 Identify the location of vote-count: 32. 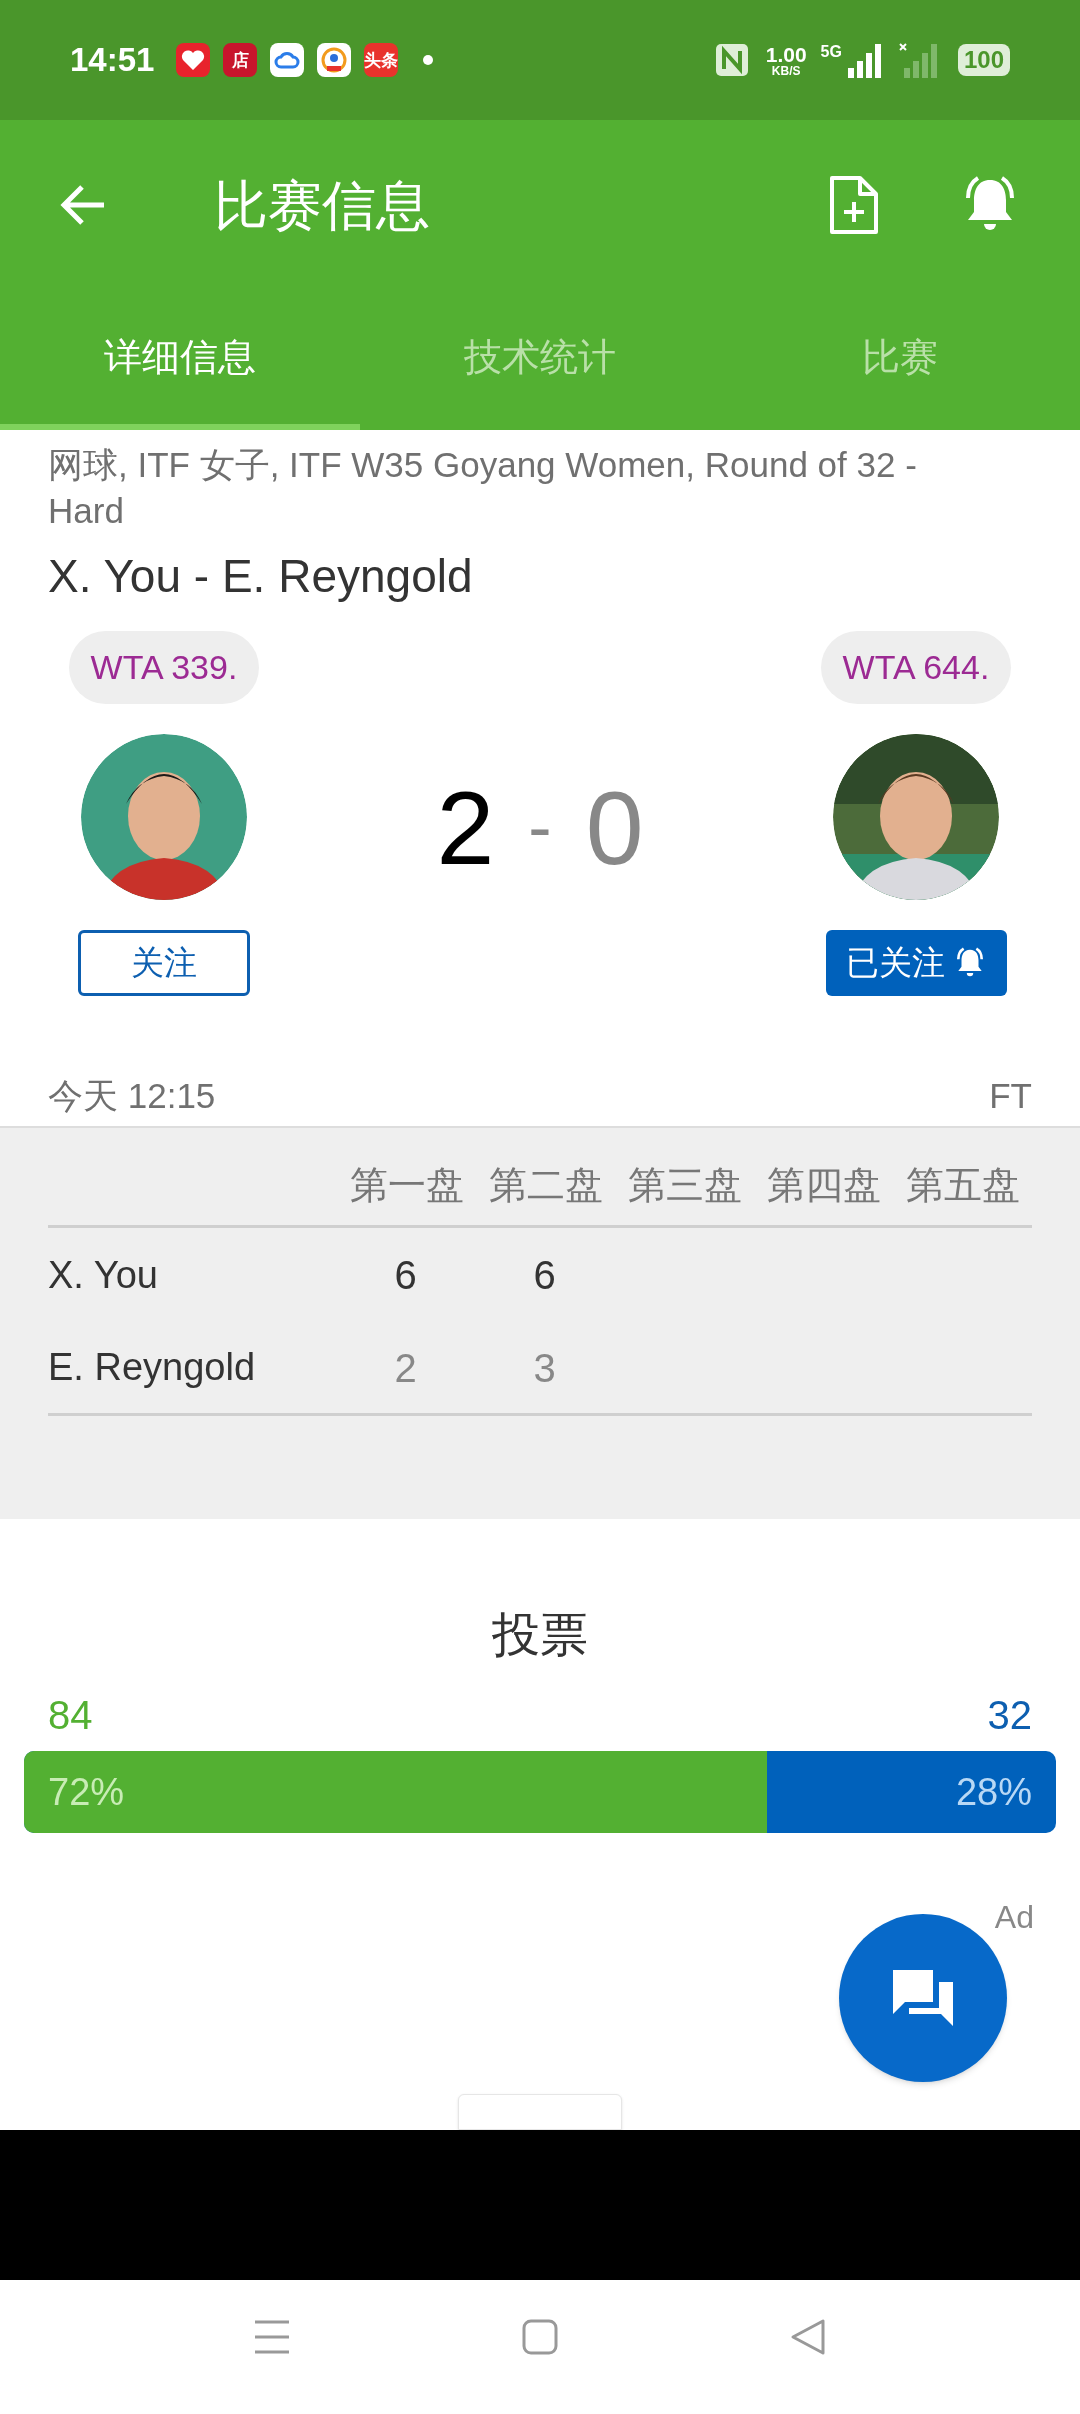
(1009, 1715).